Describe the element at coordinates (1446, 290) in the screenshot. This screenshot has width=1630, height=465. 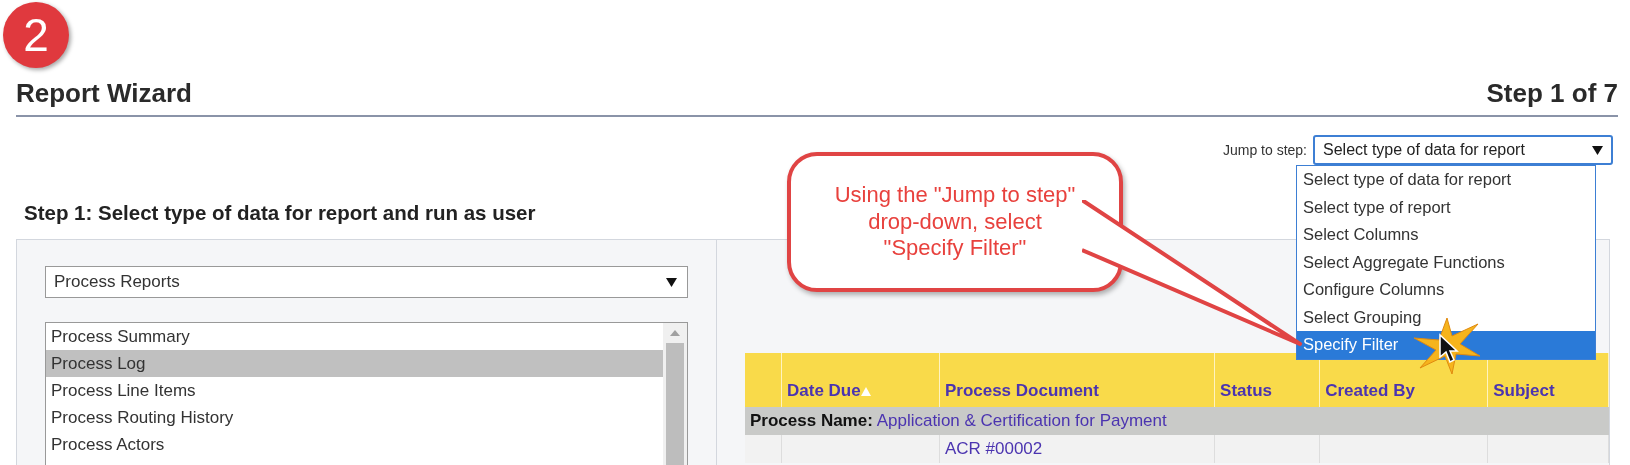
I see `dropdown-option: Configure Columns` at that location.